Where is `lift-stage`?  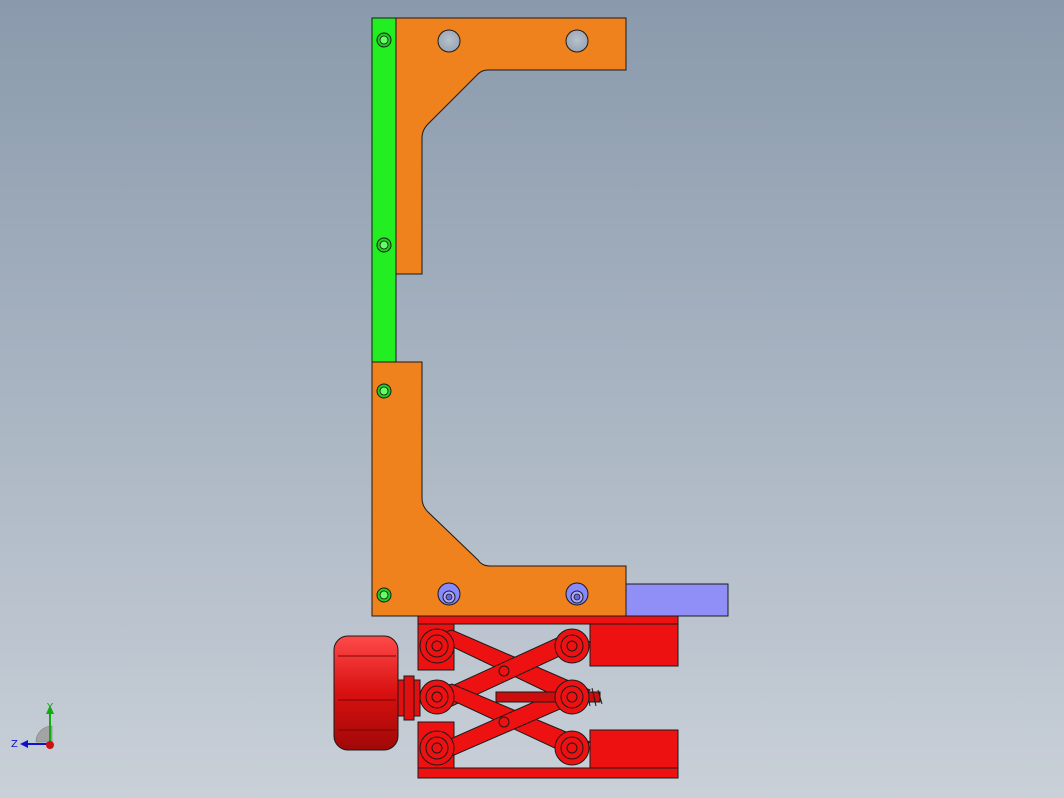 lift-stage is located at coordinates (548, 697).